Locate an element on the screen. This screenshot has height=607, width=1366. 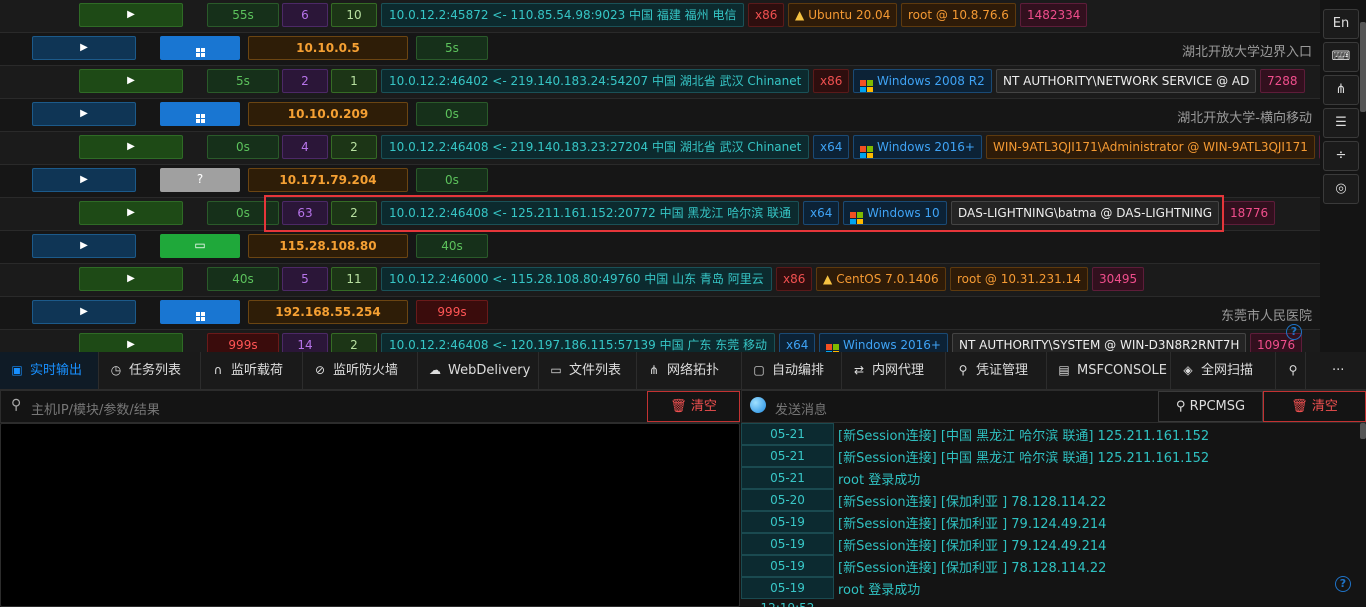
tab-网络拓扑: ⋔ 网络拓扑 is located at coordinates (689, 370).